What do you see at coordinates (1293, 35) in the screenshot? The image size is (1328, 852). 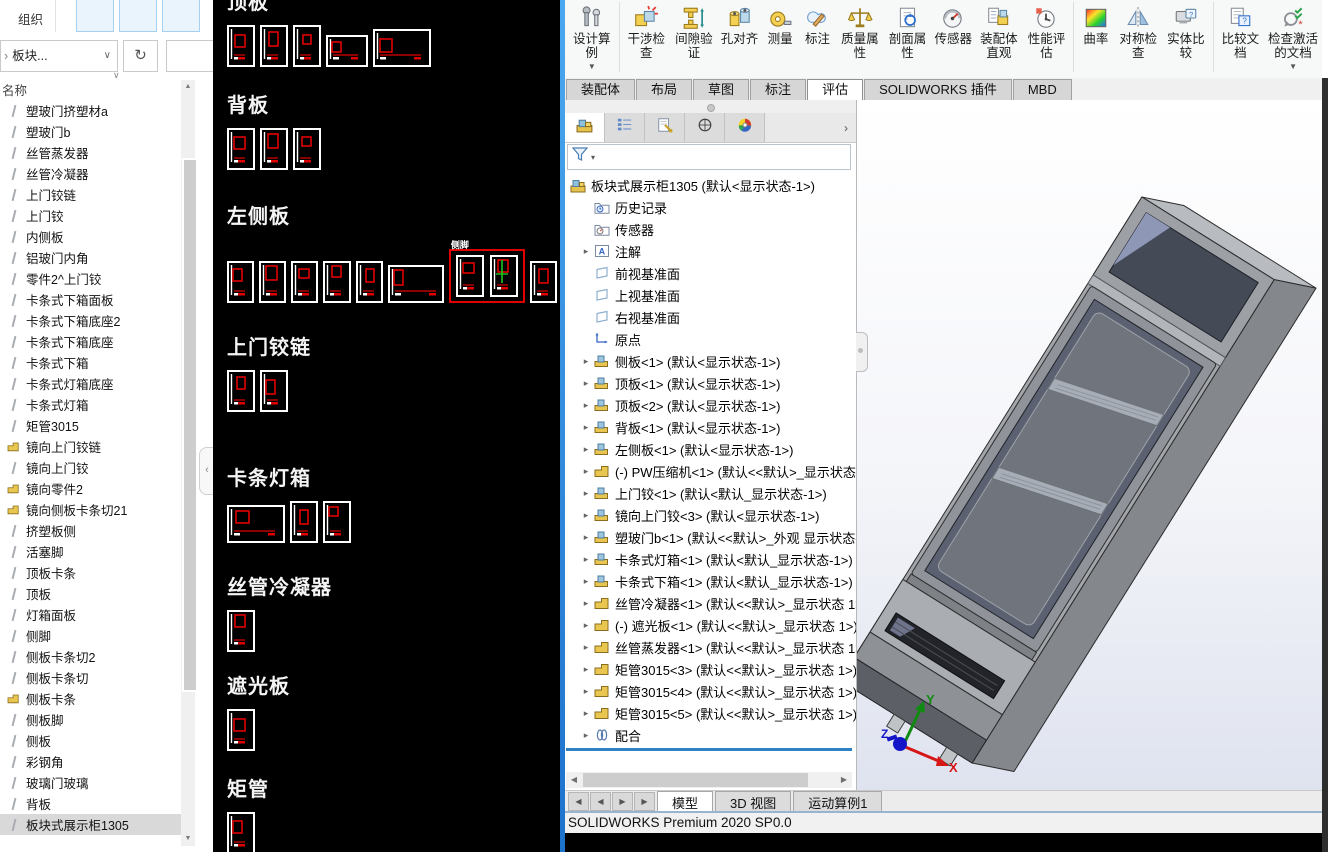 I see `check-active-document-button: * 检查激活的文档 ▼` at bounding box center [1293, 35].